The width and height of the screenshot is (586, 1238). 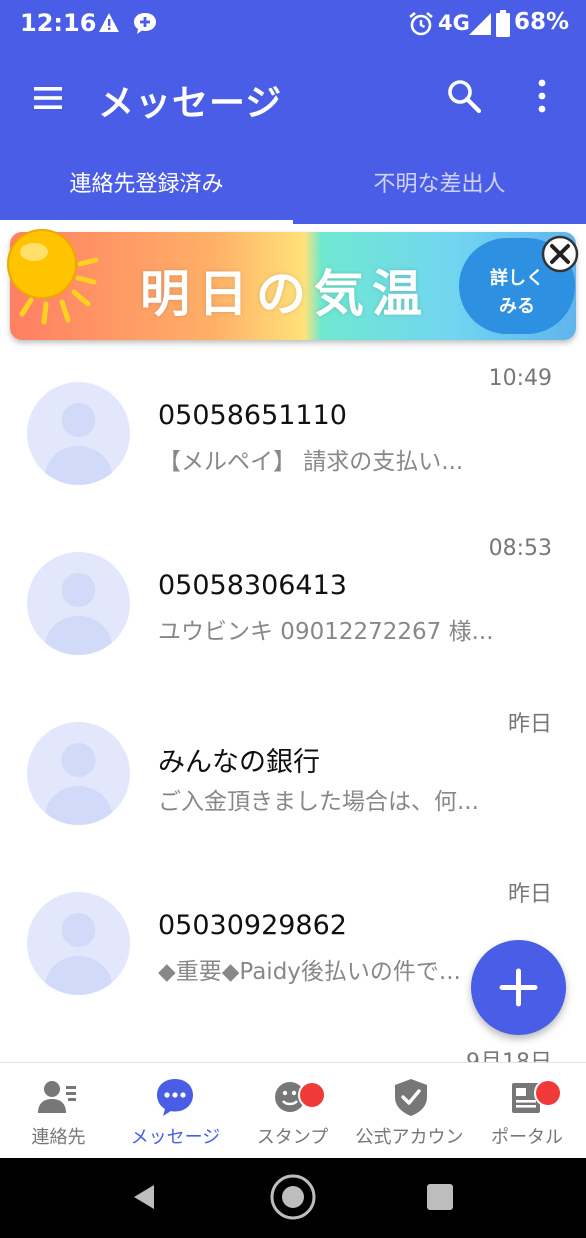 What do you see at coordinates (409, 1137) in the screenshot?
I see `nav-label: 公式アカウン` at bounding box center [409, 1137].